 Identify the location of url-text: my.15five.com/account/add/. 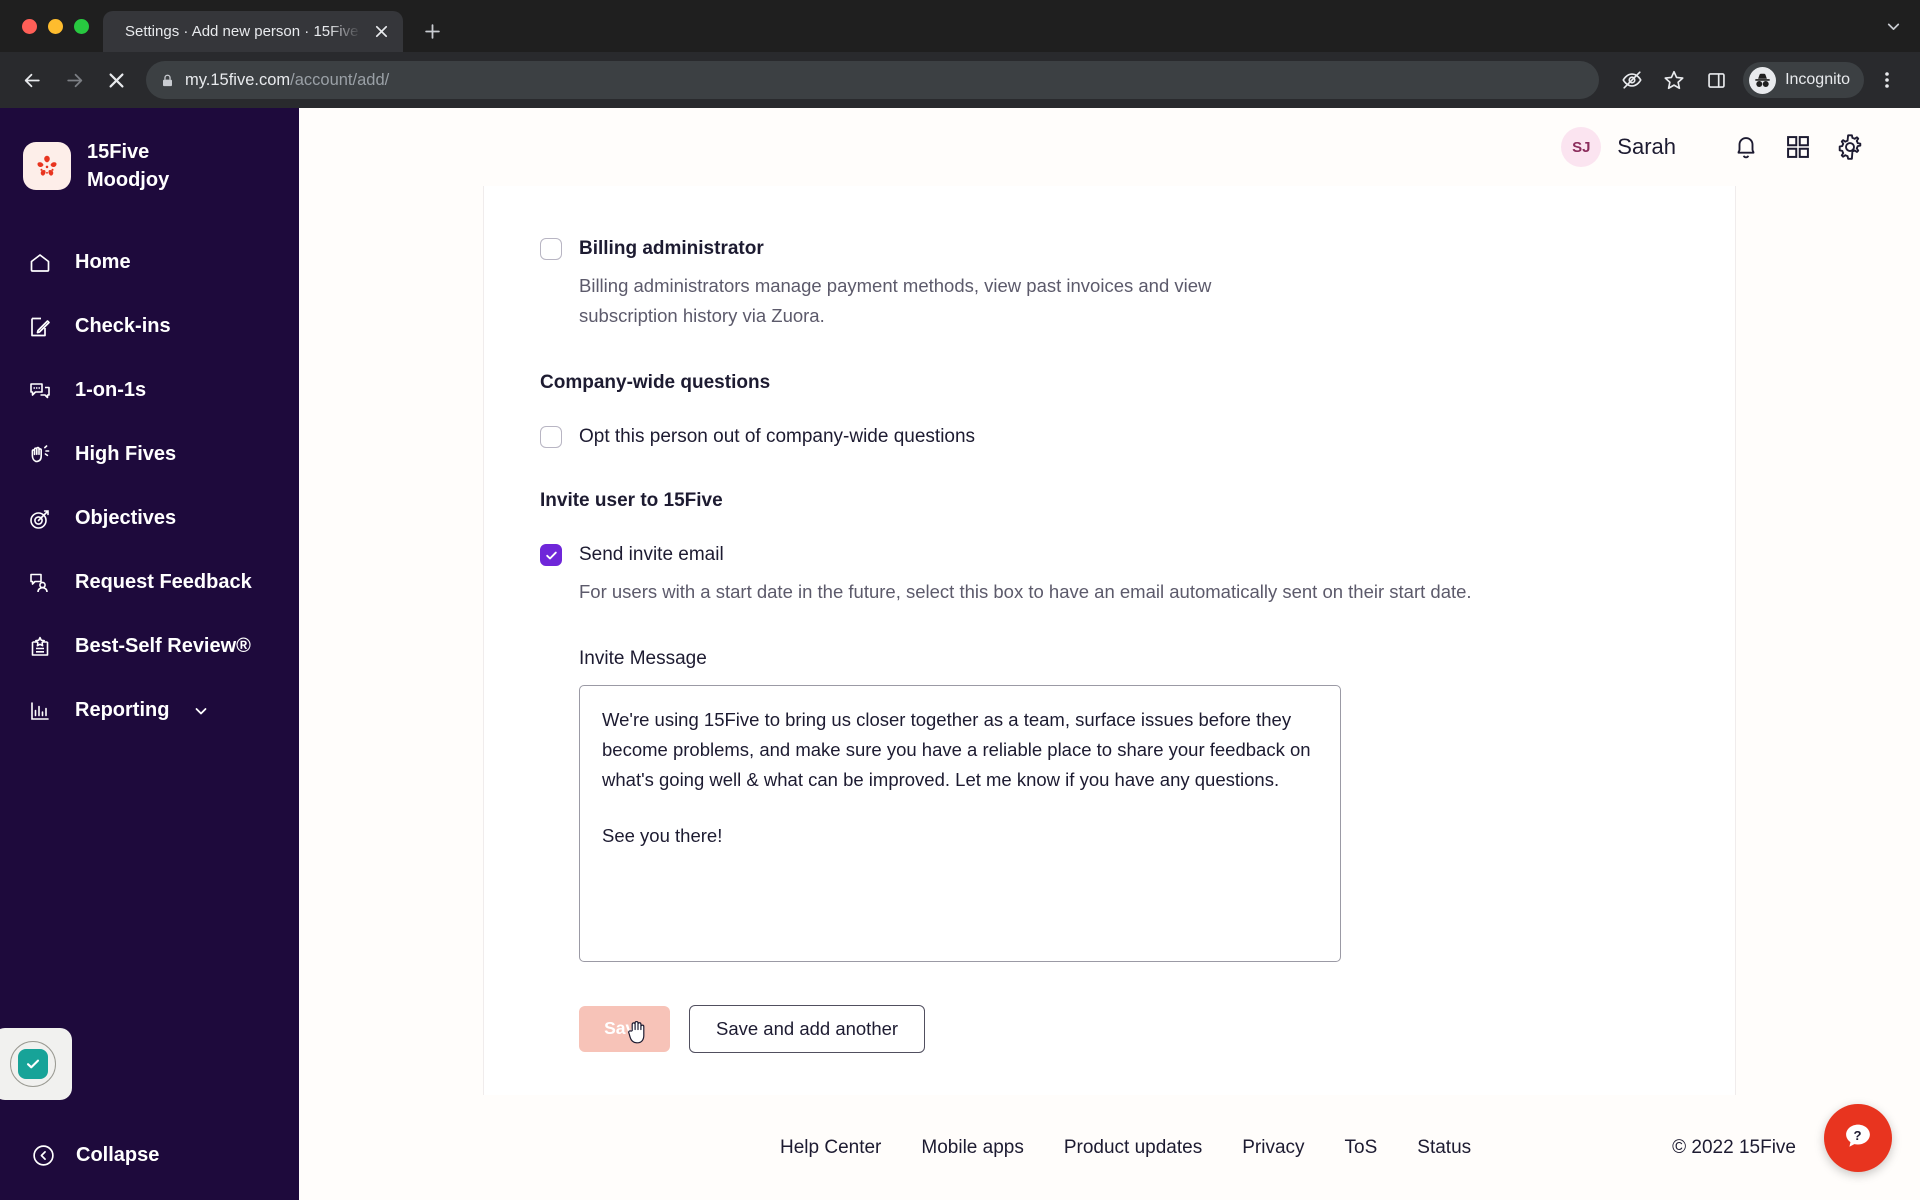
(287, 80).